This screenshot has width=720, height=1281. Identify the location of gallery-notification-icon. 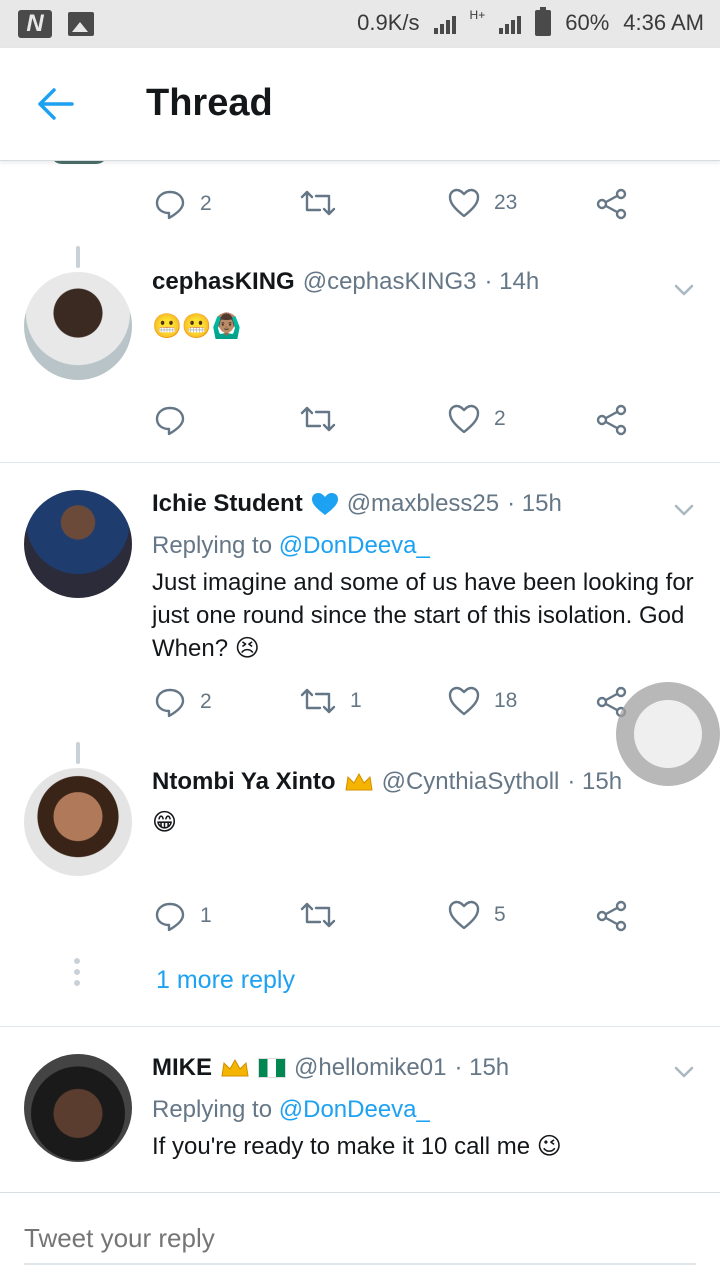
(81, 24).